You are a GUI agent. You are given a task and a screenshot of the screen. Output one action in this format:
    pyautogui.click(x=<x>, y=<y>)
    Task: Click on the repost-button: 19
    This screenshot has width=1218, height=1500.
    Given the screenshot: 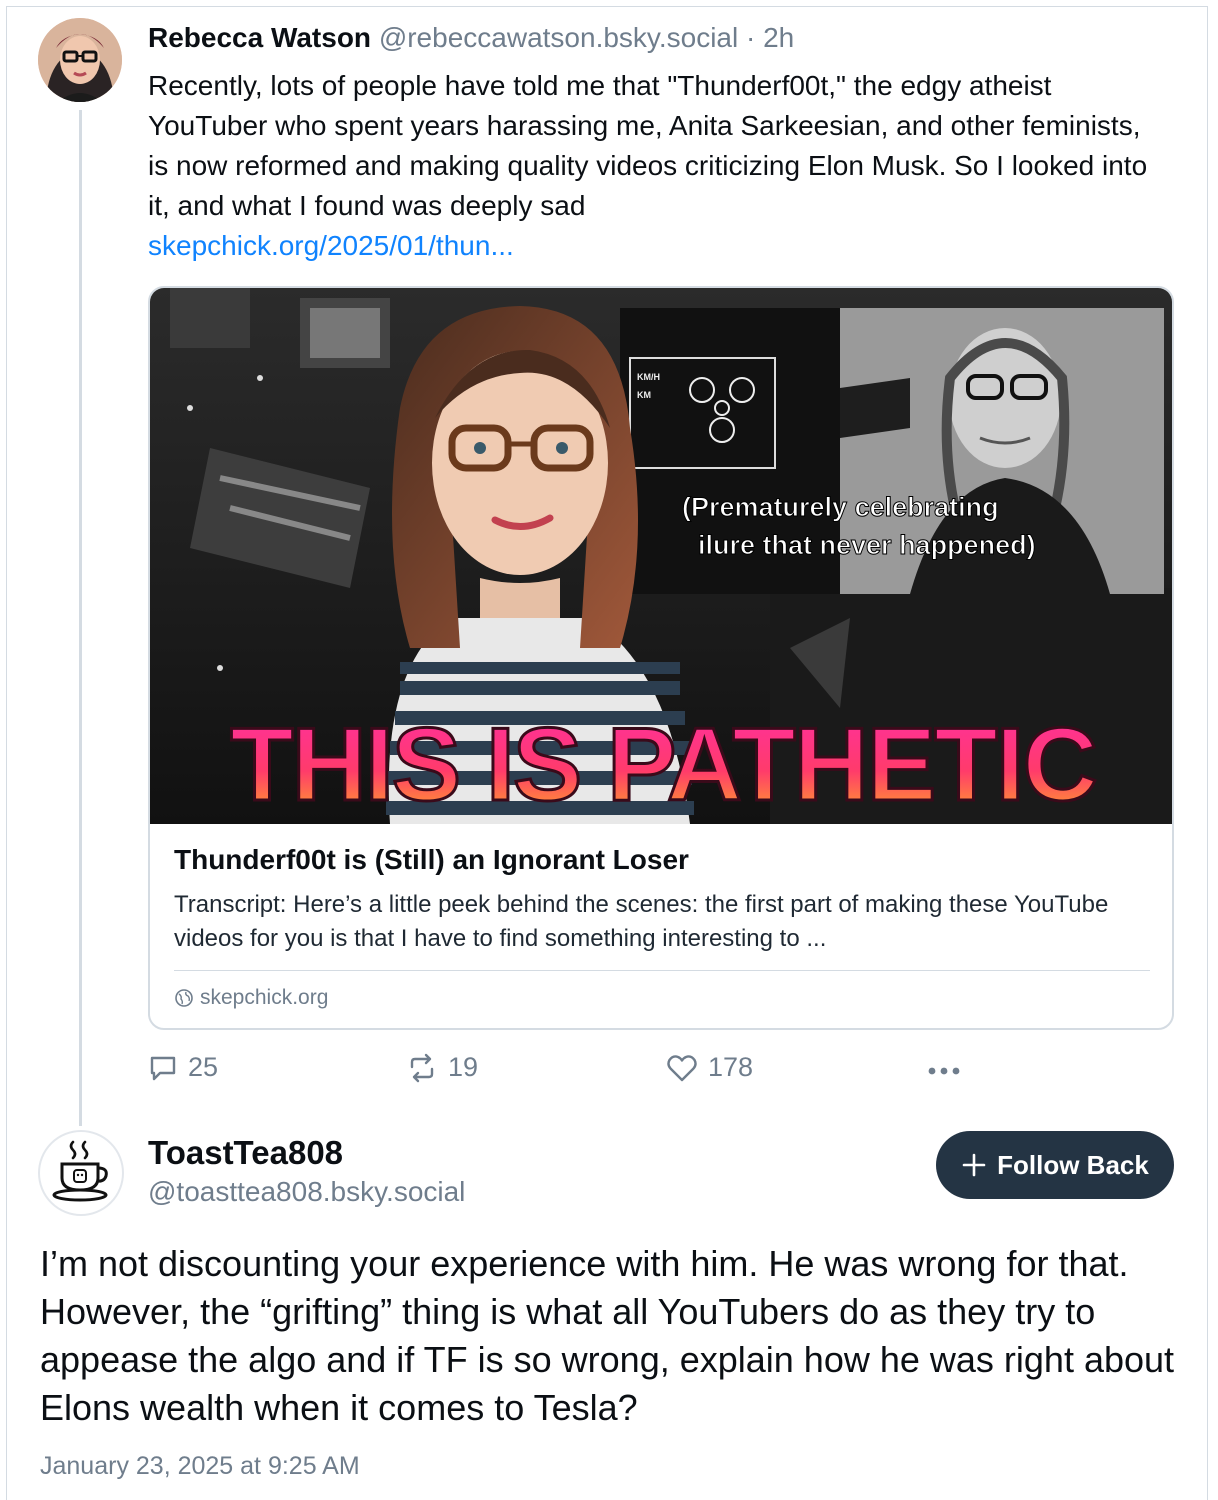 What is the action you would take?
    pyautogui.click(x=442, y=1067)
    